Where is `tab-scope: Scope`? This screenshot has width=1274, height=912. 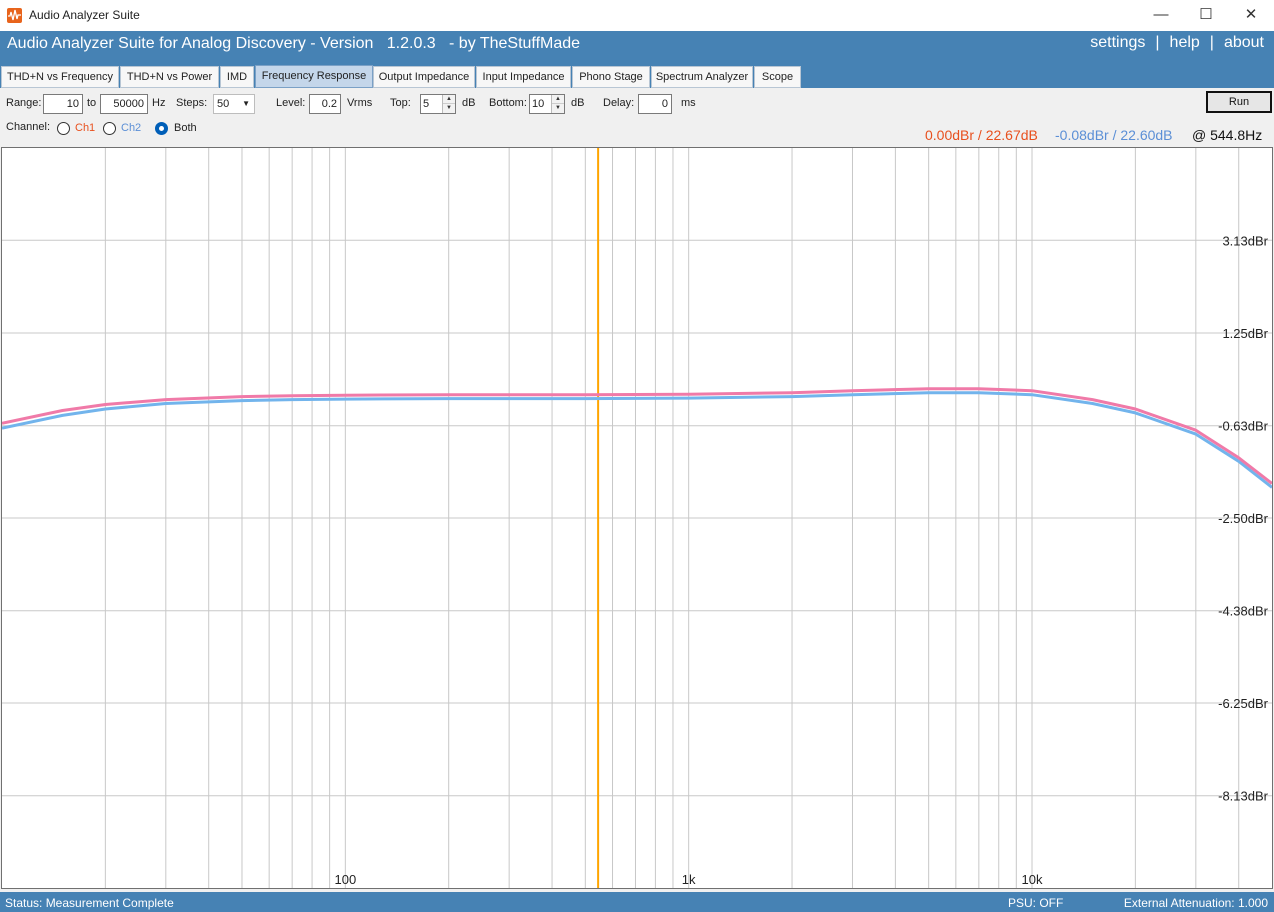 tab-scope: Scope is located at coordinates (777, 77).